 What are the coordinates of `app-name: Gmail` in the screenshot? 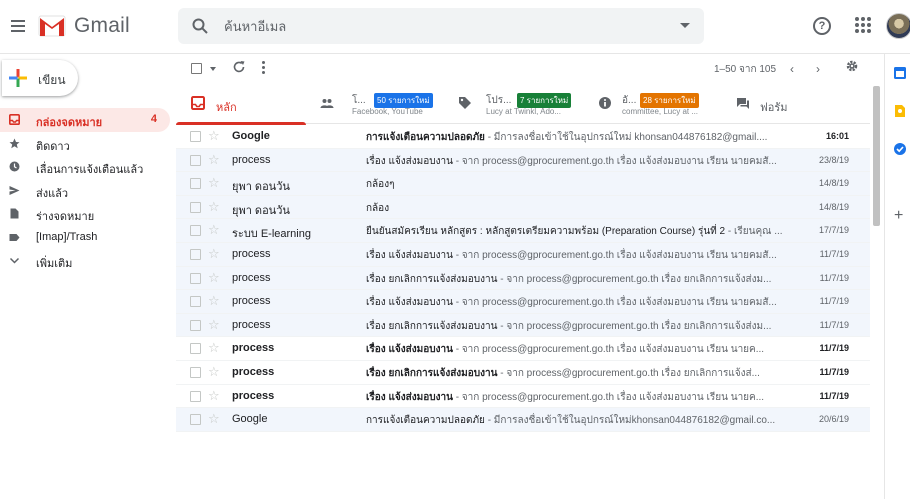 It's located at (102, 26).